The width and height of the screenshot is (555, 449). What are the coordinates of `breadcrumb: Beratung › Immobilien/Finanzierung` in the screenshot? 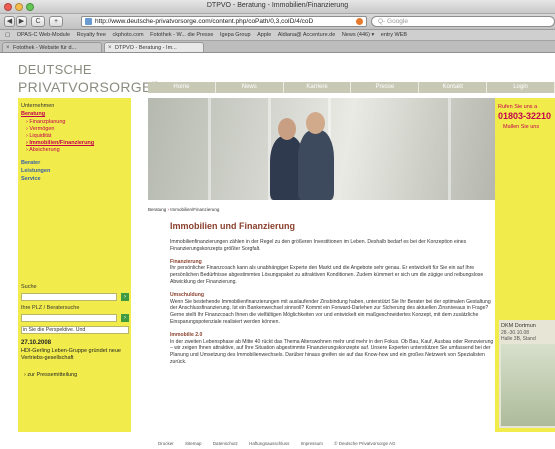 It's located at (183, 209).